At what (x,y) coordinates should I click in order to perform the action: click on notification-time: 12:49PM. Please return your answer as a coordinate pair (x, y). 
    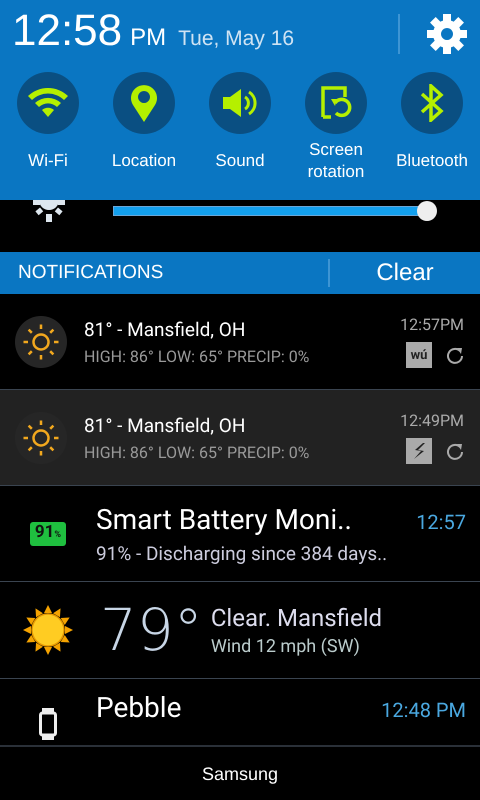
    Looking at the image, I should click on (432, 420).